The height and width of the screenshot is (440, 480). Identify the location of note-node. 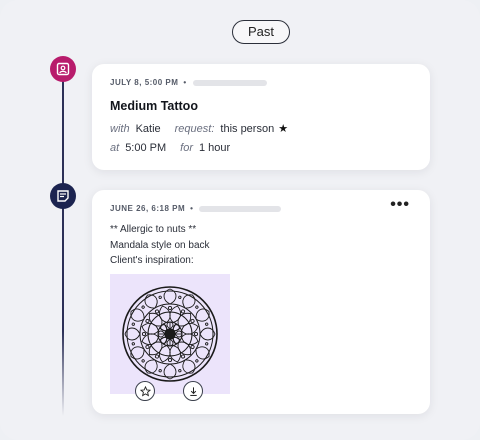
(63, 196).